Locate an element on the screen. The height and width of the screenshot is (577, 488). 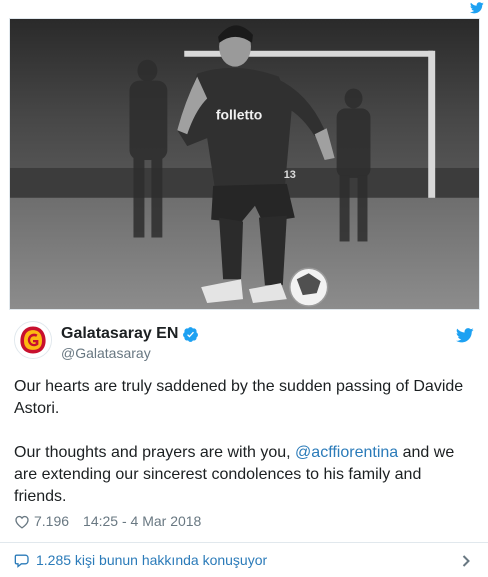
galatasaray-crest-icon is located at coordinates (33, 340).